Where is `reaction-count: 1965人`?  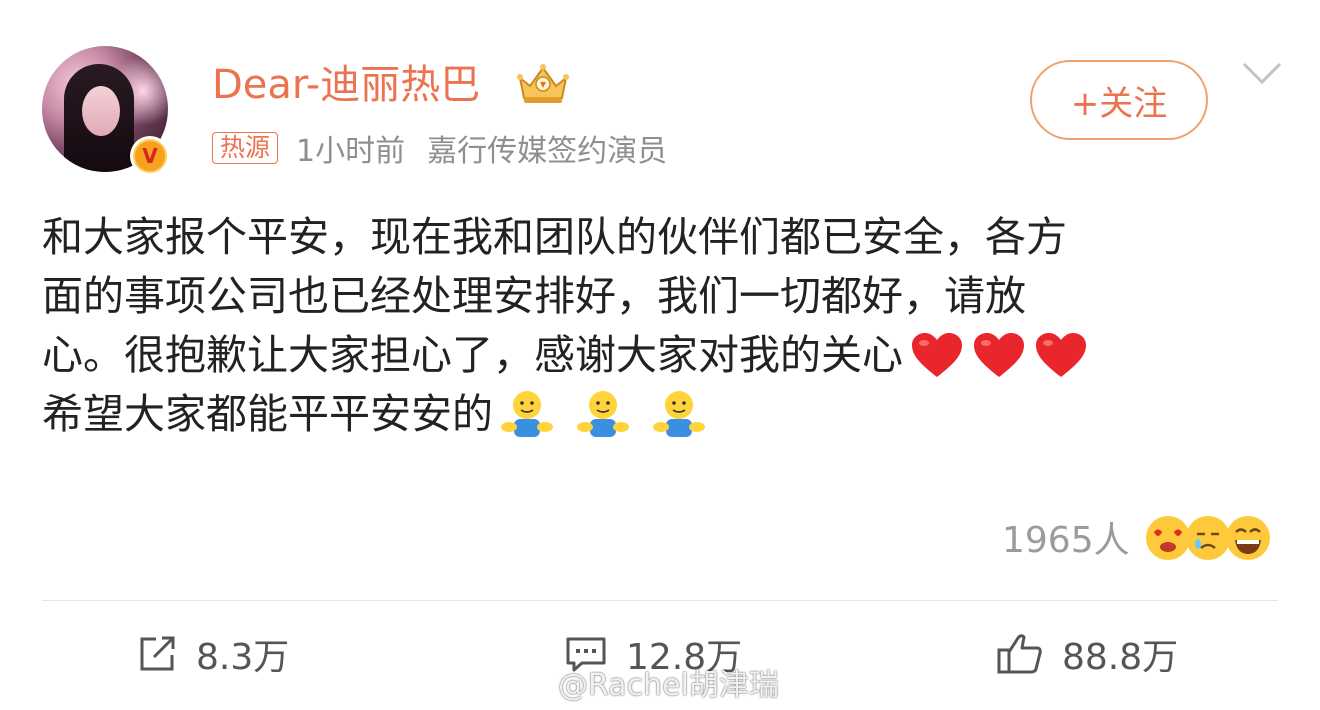
reaction-count: 1965人 is located at coordinates (1066, 540).